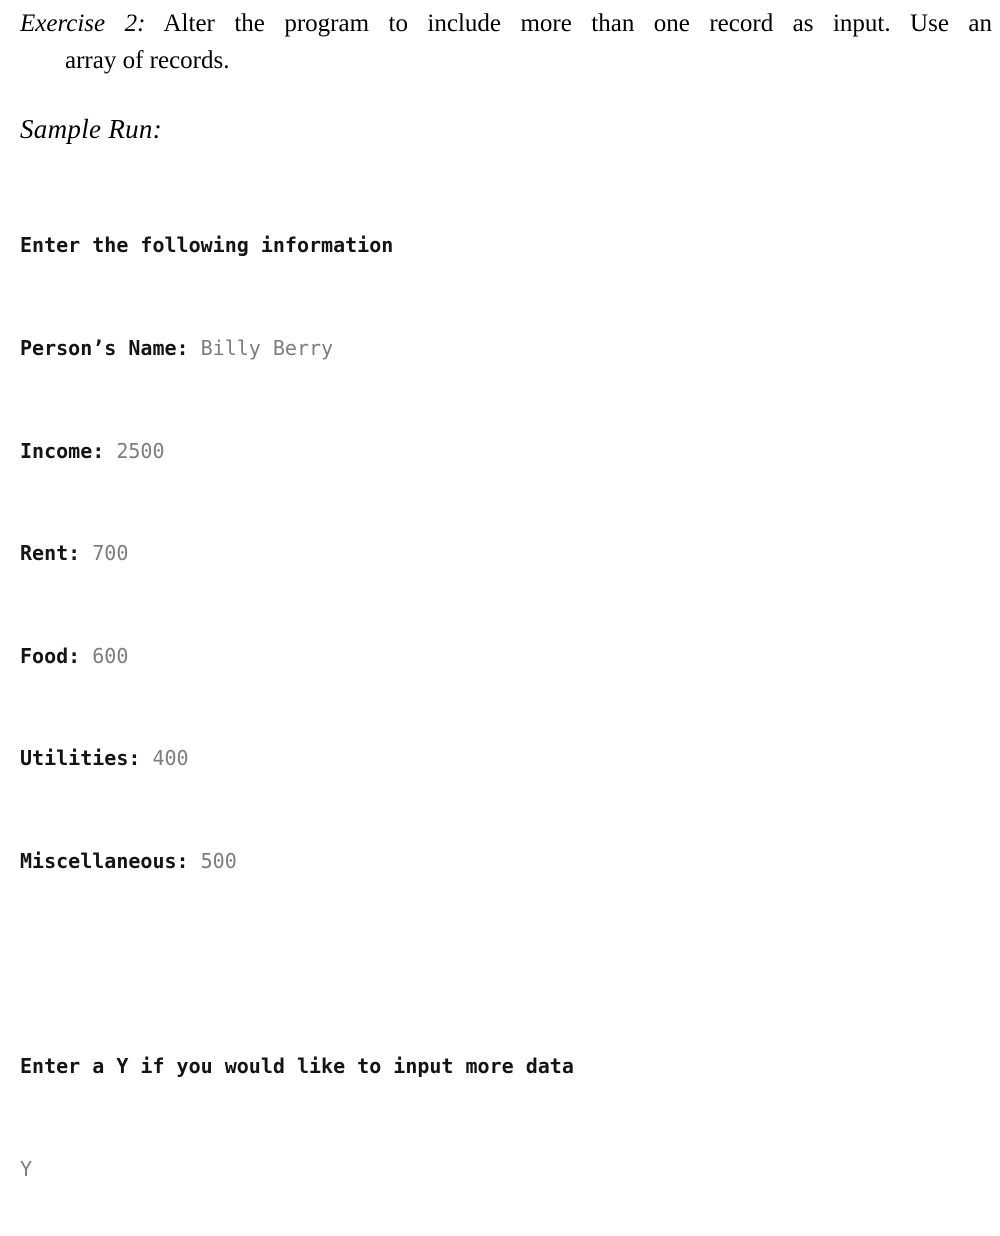 The width and height of the screenshot is (1000, 1236). Describe the element at coordinates (110, 860) in the screenshot. I see `prompt-text: Miscellaneous:` at that location.